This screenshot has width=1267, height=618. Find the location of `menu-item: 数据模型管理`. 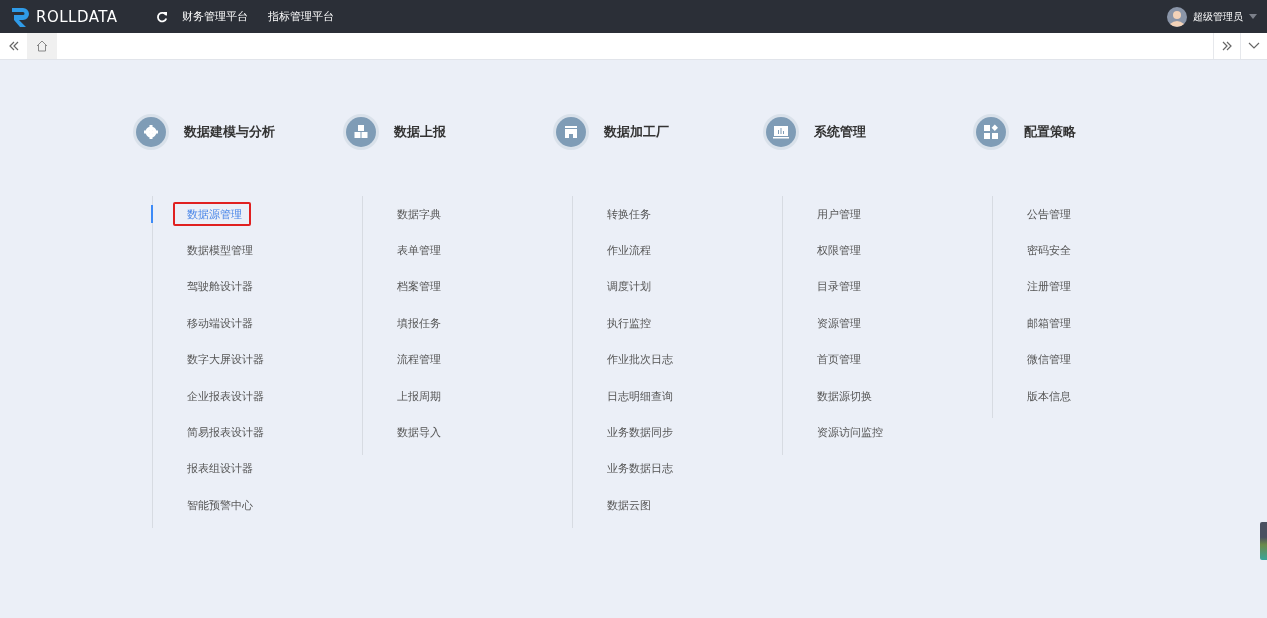

menu-item: 数据模型管理 is located at coordinates (248, 250).